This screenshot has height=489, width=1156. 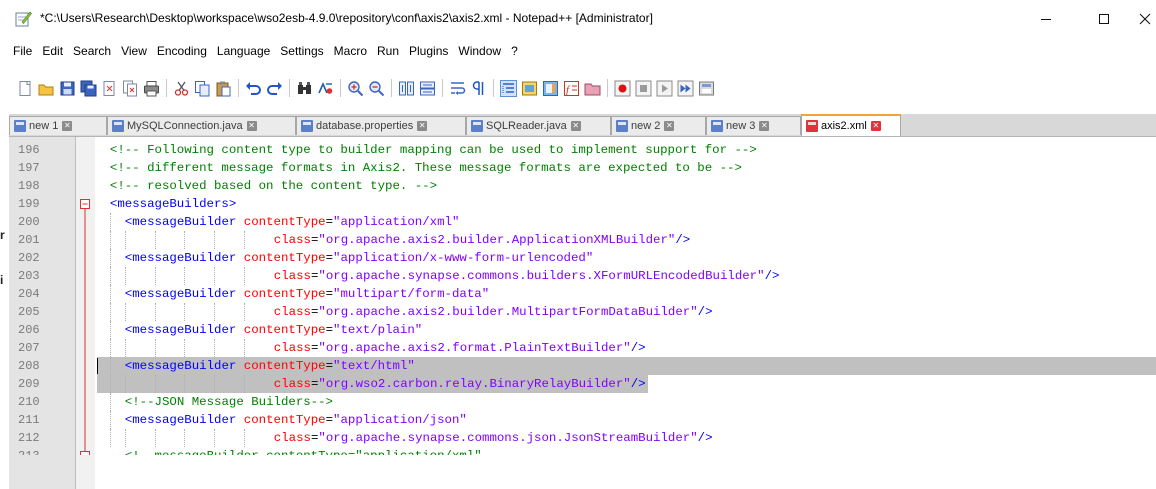 I want to click on menu-encoding: Encoding, so click(x=182, y=51).